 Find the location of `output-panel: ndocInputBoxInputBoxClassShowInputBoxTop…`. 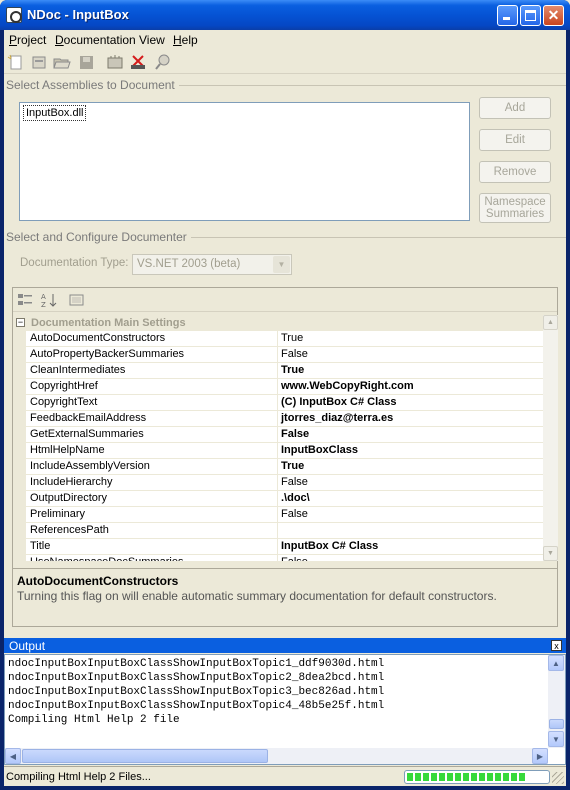

output-panel: ndocInputBoxInputBoxClassShowInputBoxTop… is located at coordinates (285, 709).